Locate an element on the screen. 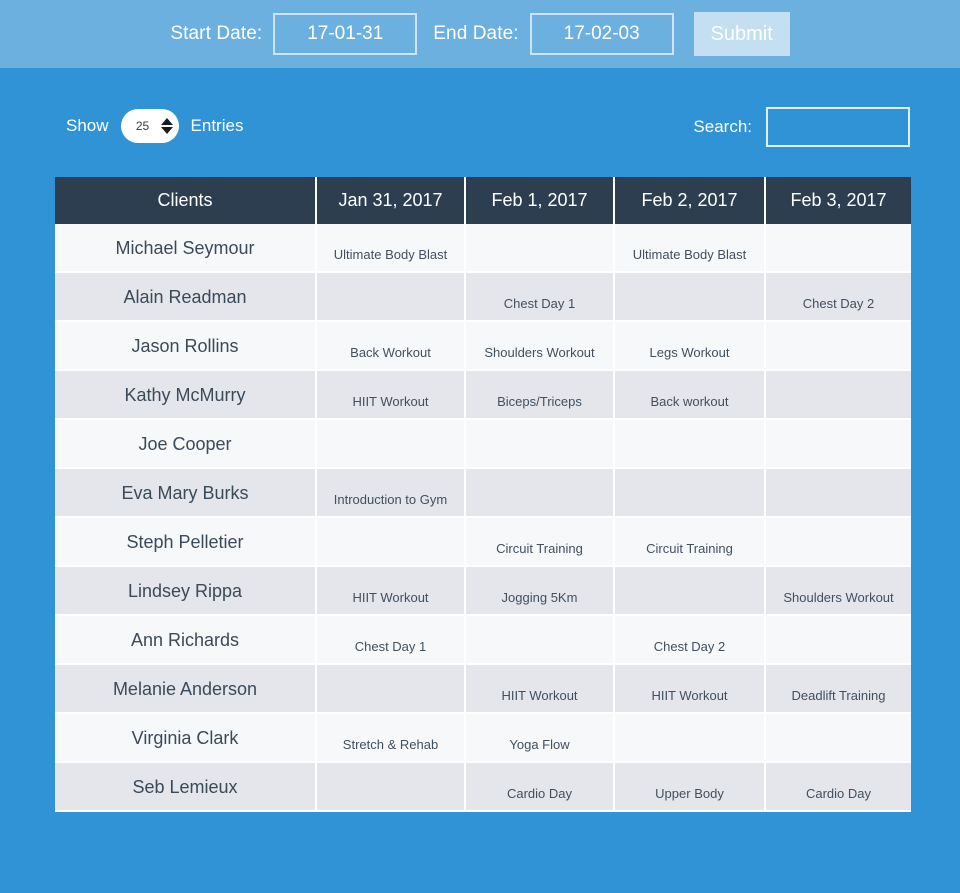 The image size is (960, 893). workout-text: HIIT Workout is located at coordinates (539, 695).